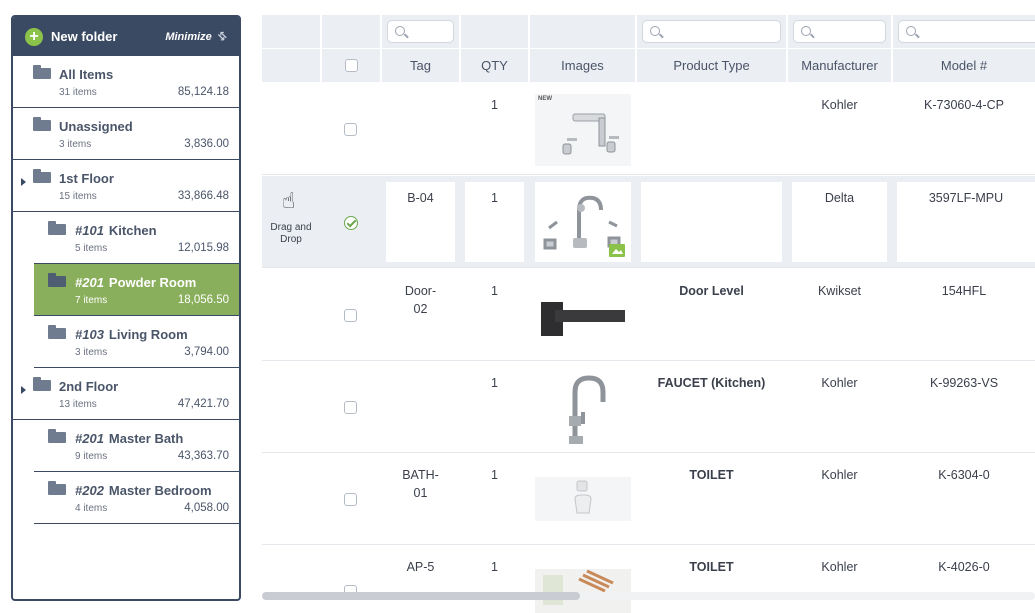 The width and height of the screenshot is (1035, 613). I want to click on manufacturer-search-input, so click(848, 31).